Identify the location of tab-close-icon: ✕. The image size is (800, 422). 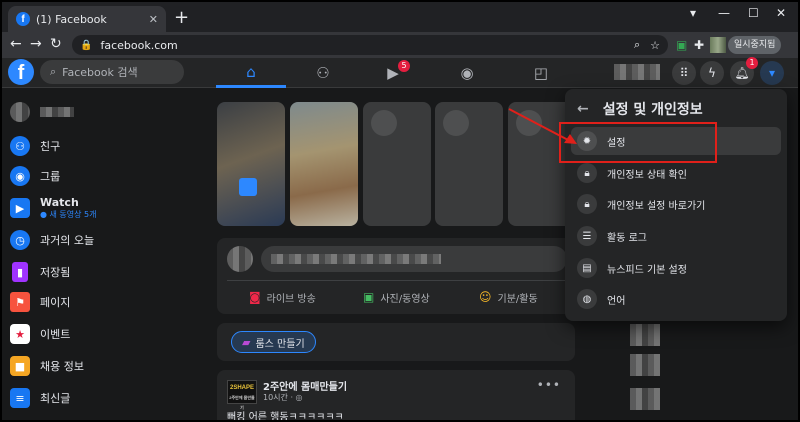
(153, 19).